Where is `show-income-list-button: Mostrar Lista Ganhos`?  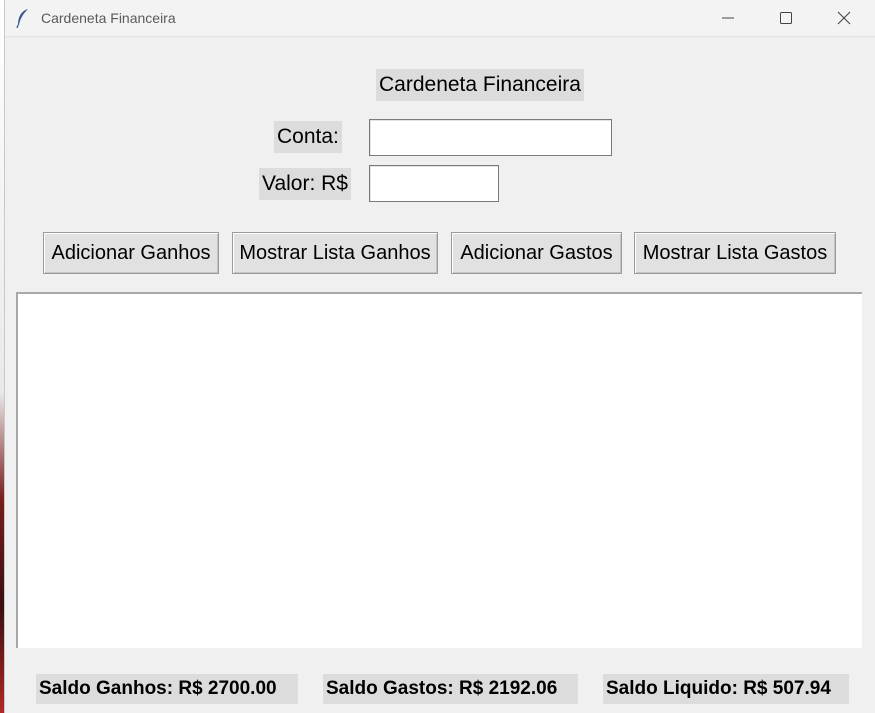 show-income-list-button: Mostrar Lista Ganhos is located at coordinates (335, 253).